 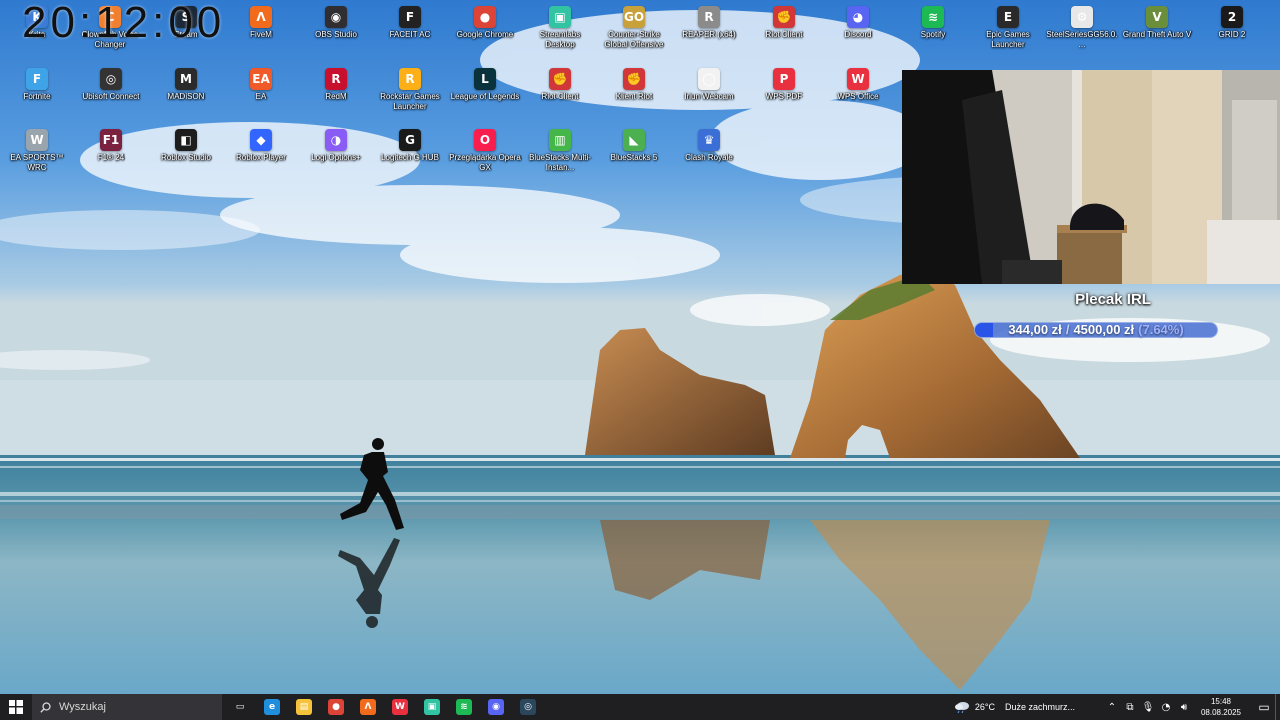 What do you see at coordinates (634, 157) in the screenshot?
I see `desktop-icon-label: BlueStacks 5` at bounding box center [634, 157].